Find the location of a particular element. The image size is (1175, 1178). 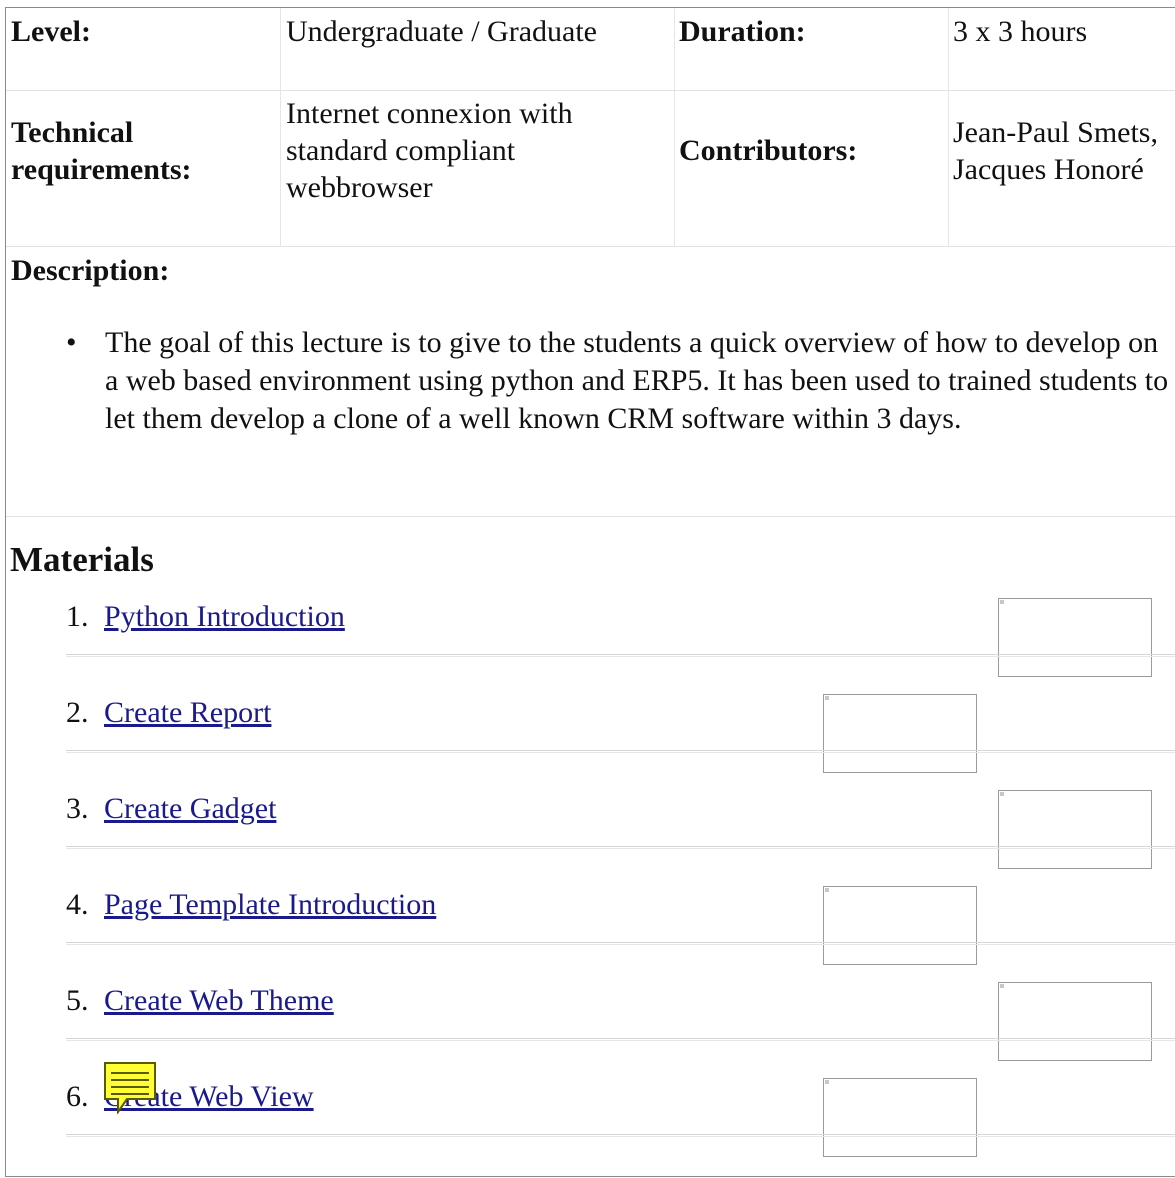

level-value: Undergraduate / Graduate is located at coordinates (441, 31).